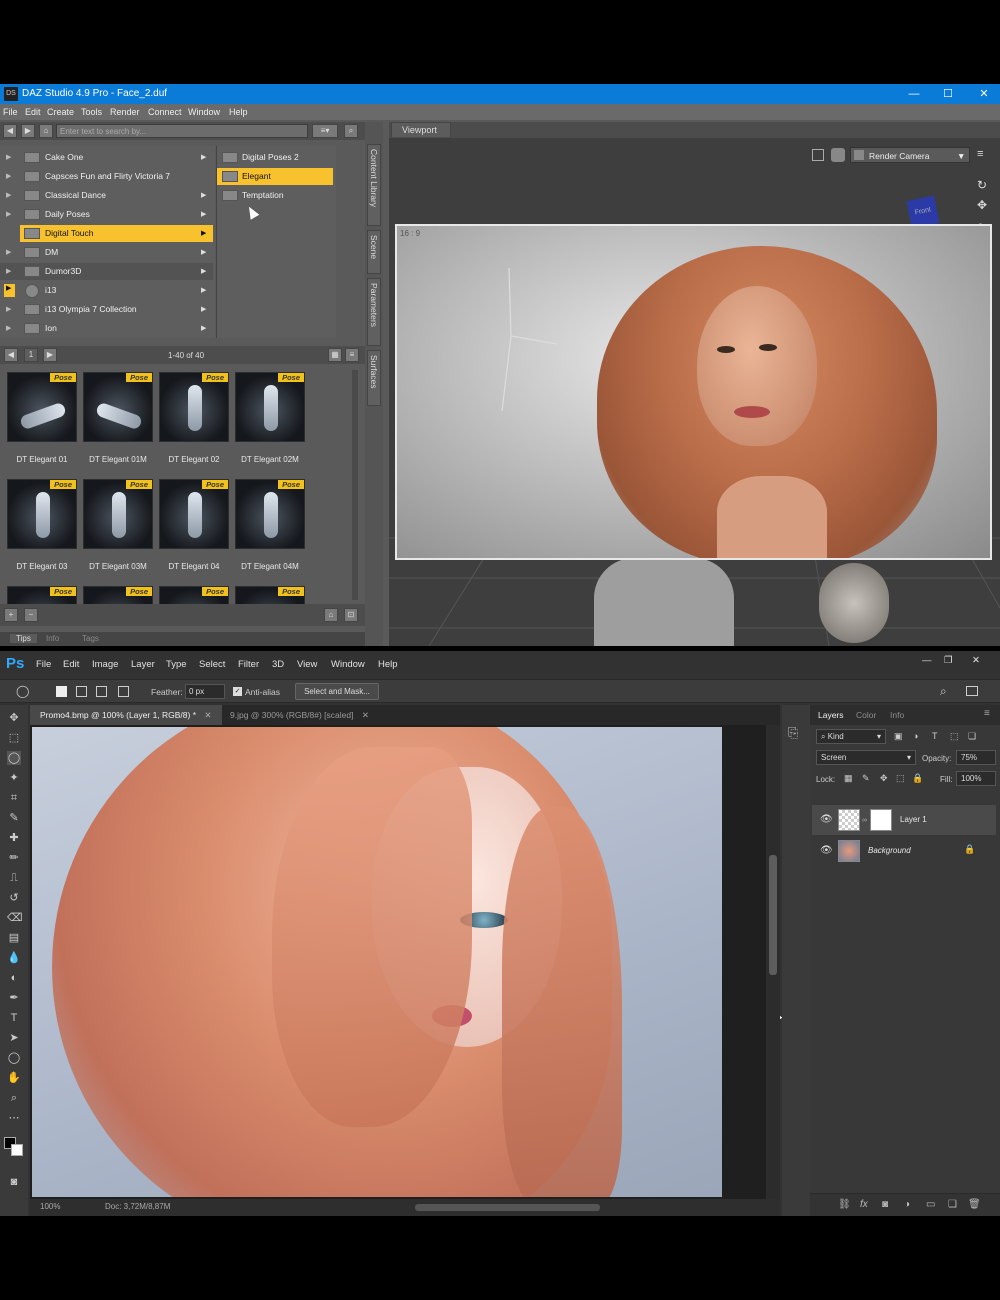  What do you see at coordinates (61, 691) in the screenshot?
I see `new-selection-icon` at bounding box center [61, 691].